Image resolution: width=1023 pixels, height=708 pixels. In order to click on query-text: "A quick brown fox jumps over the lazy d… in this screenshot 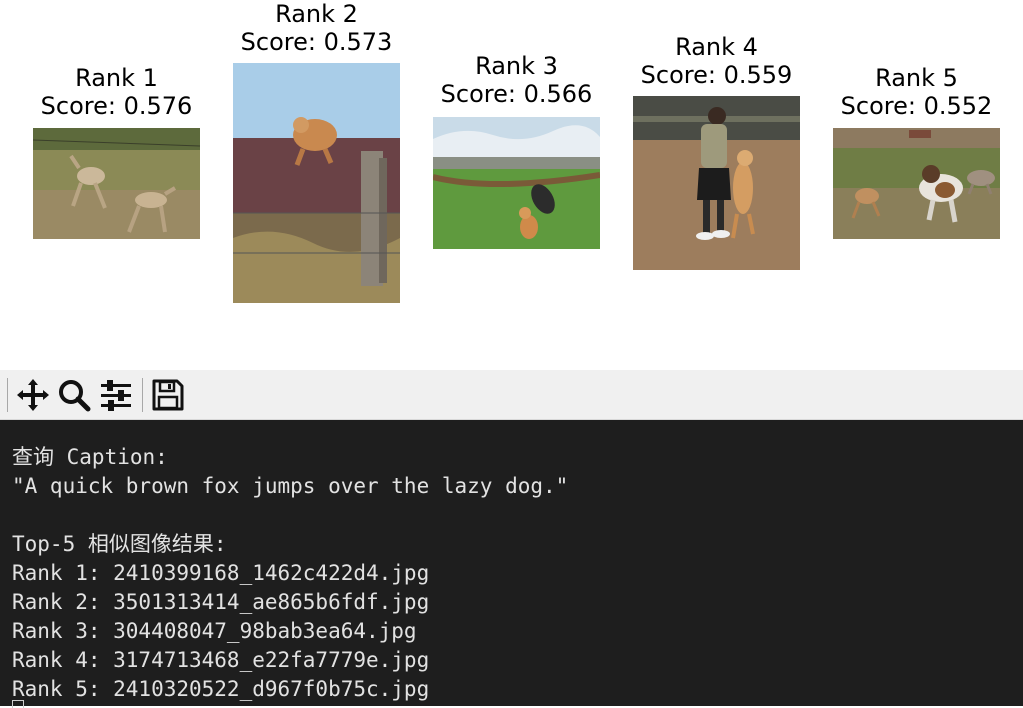, I will do `click(290, 486)`.